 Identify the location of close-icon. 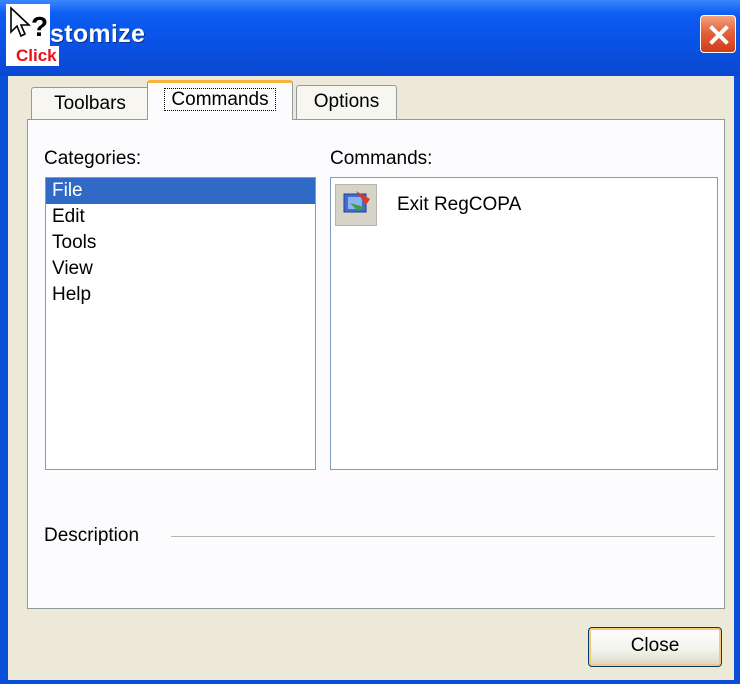
(719, 35).